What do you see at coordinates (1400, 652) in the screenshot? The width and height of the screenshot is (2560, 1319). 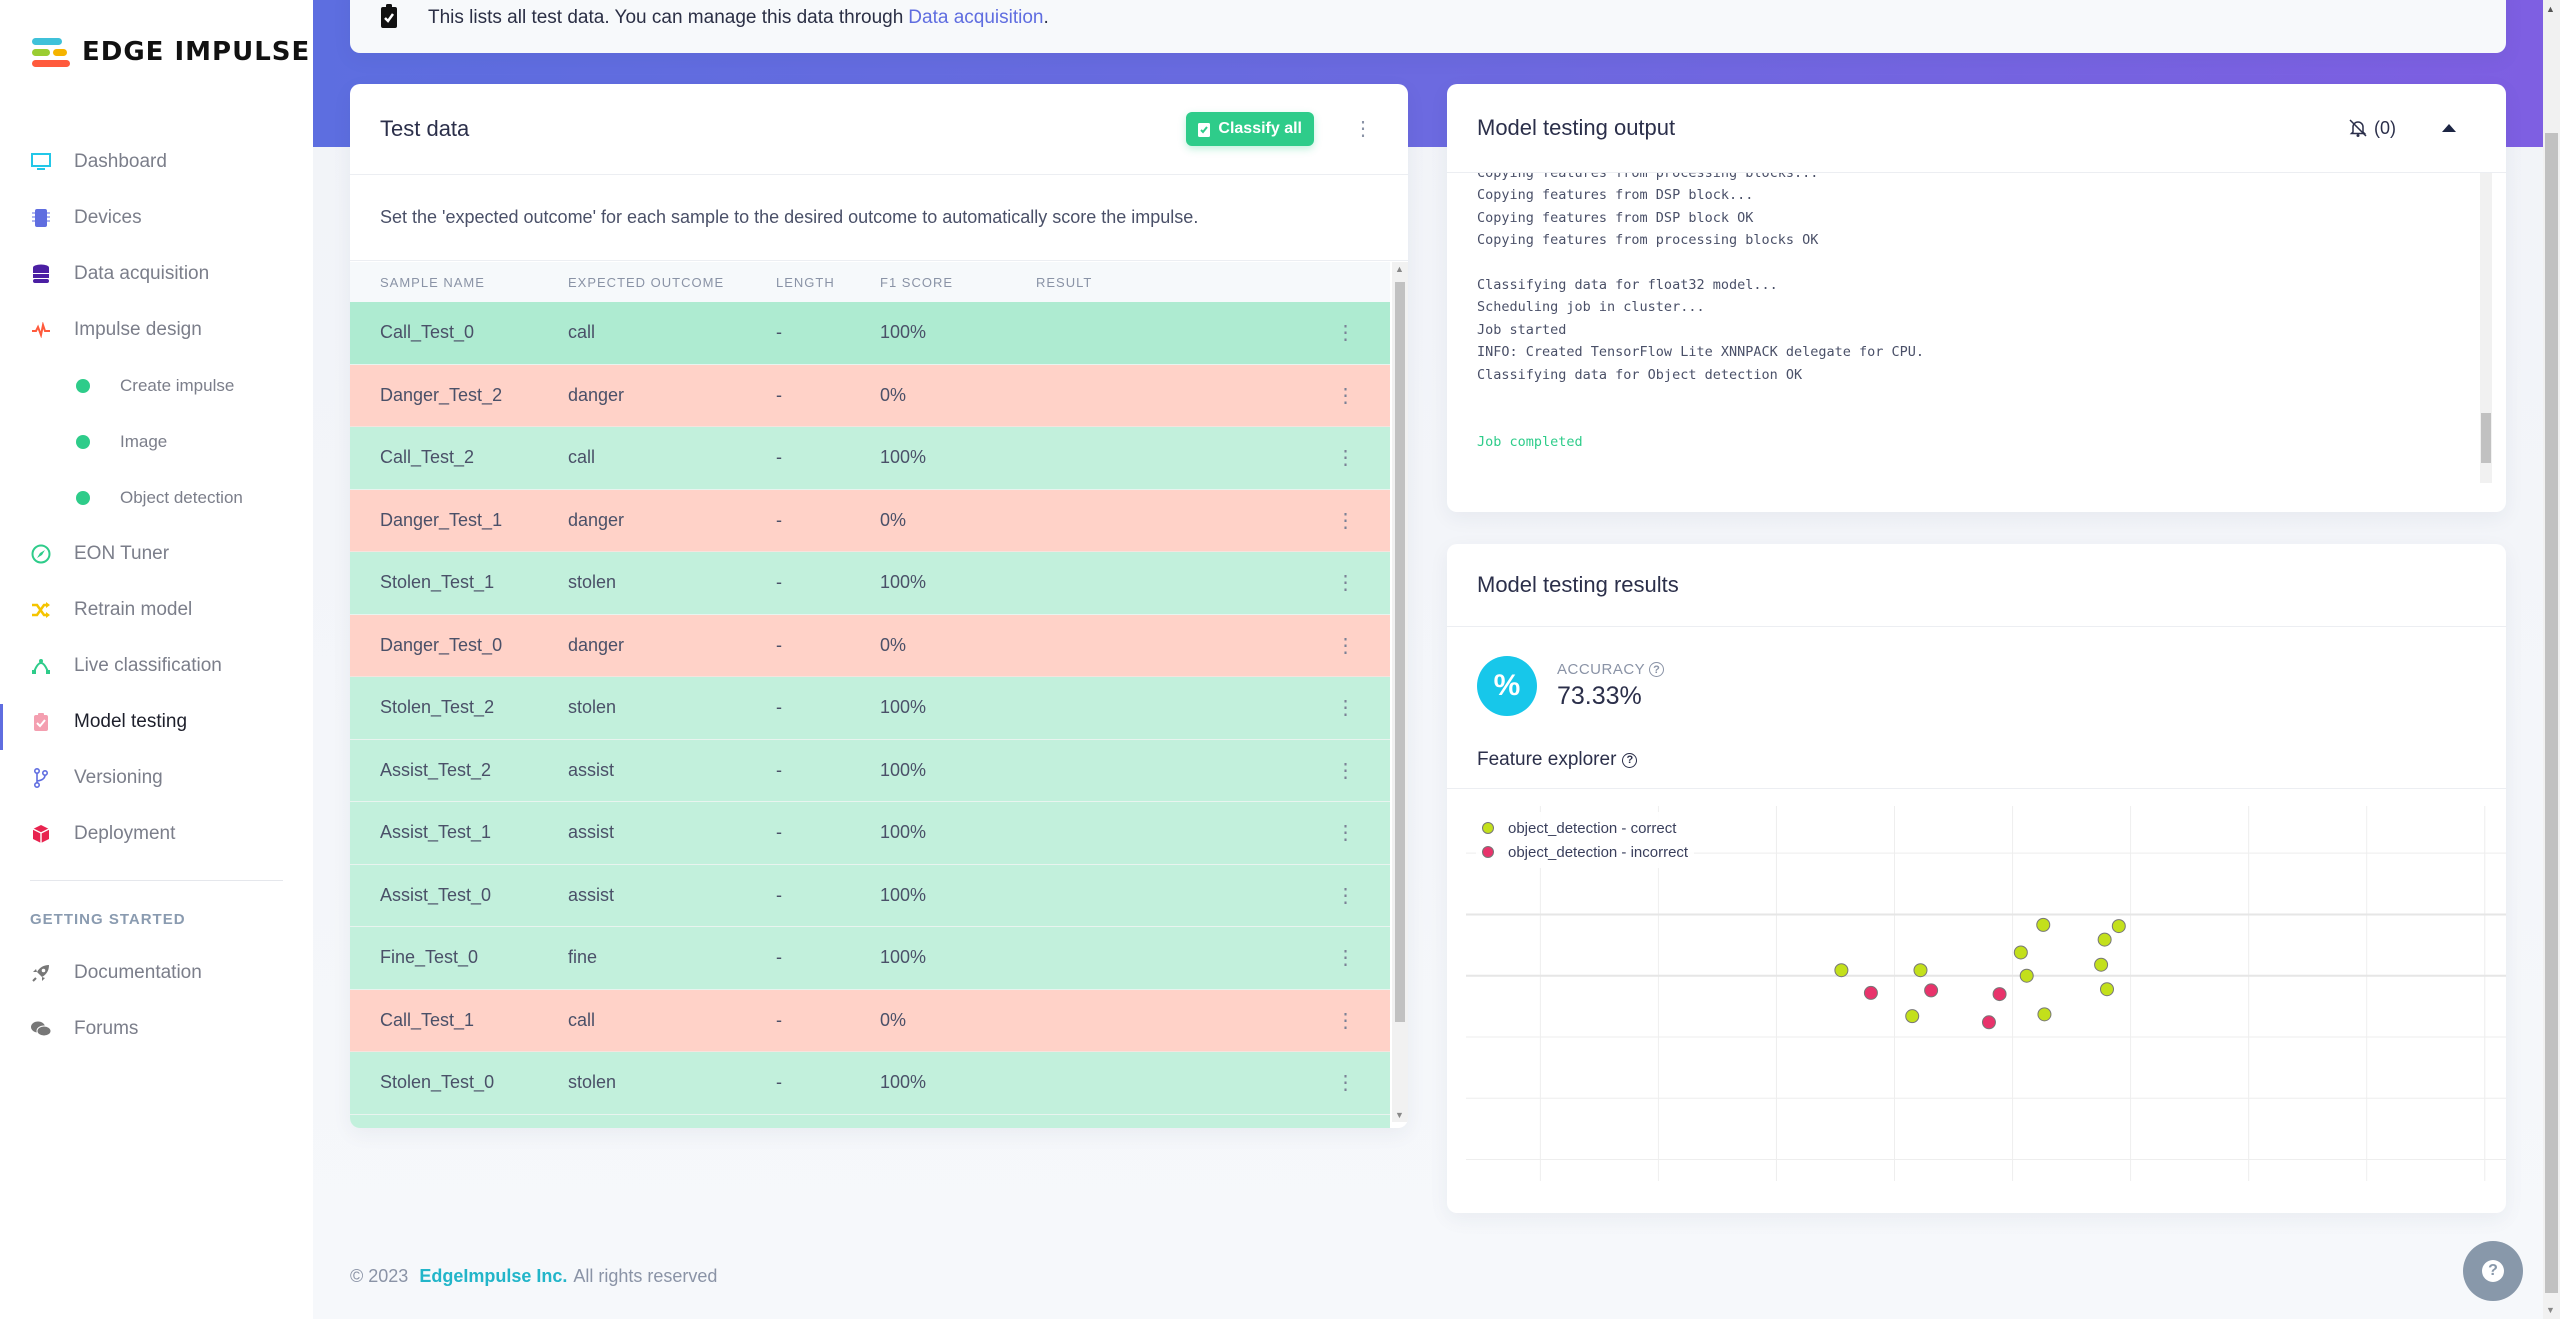 I see `table-scroll-thumb` at bounding box center [1400, 652].